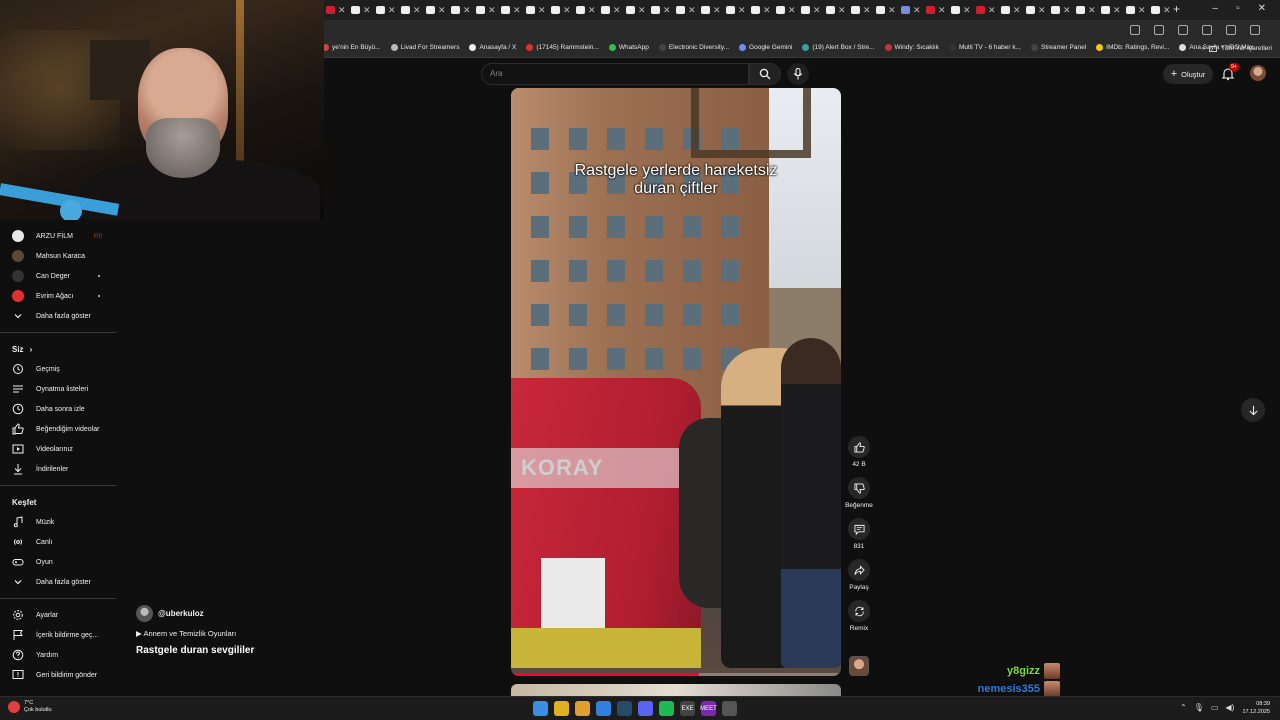  I want to click on subscription-item: Mahsun Karaca, so click(58, 256).